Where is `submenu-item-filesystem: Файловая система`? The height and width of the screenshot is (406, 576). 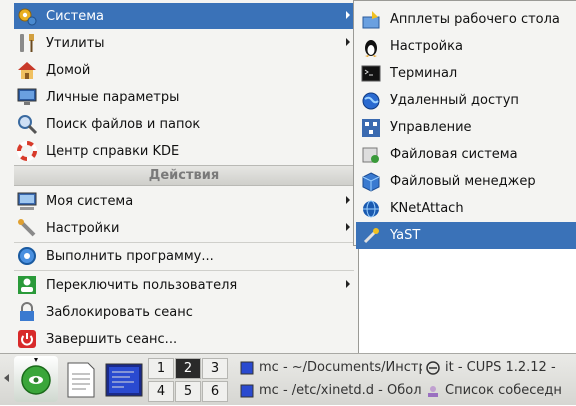
submenu-item-filesystem: Файловая система is located at coordinates (466, 154).